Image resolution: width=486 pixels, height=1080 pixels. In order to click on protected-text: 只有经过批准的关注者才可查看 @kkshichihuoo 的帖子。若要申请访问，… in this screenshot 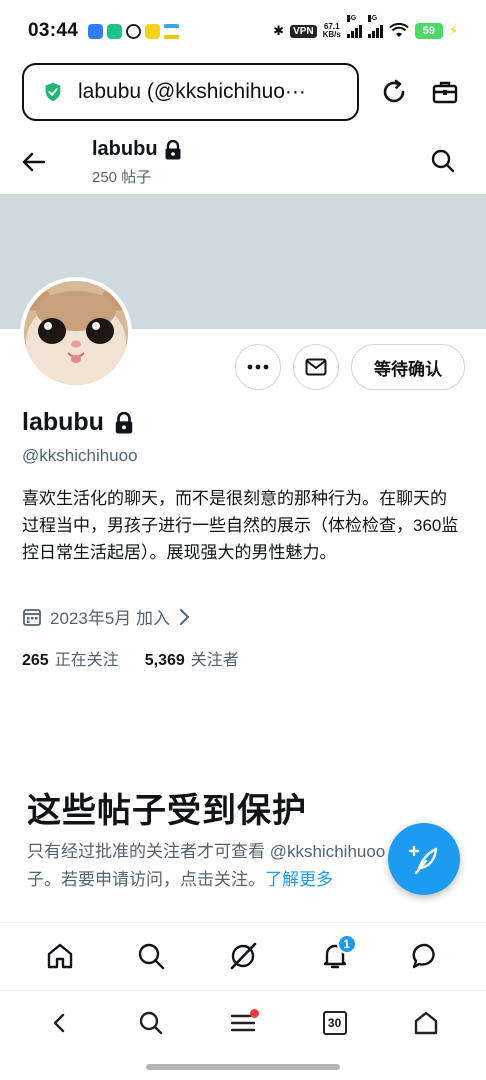, I will do `click(225, 865)`.